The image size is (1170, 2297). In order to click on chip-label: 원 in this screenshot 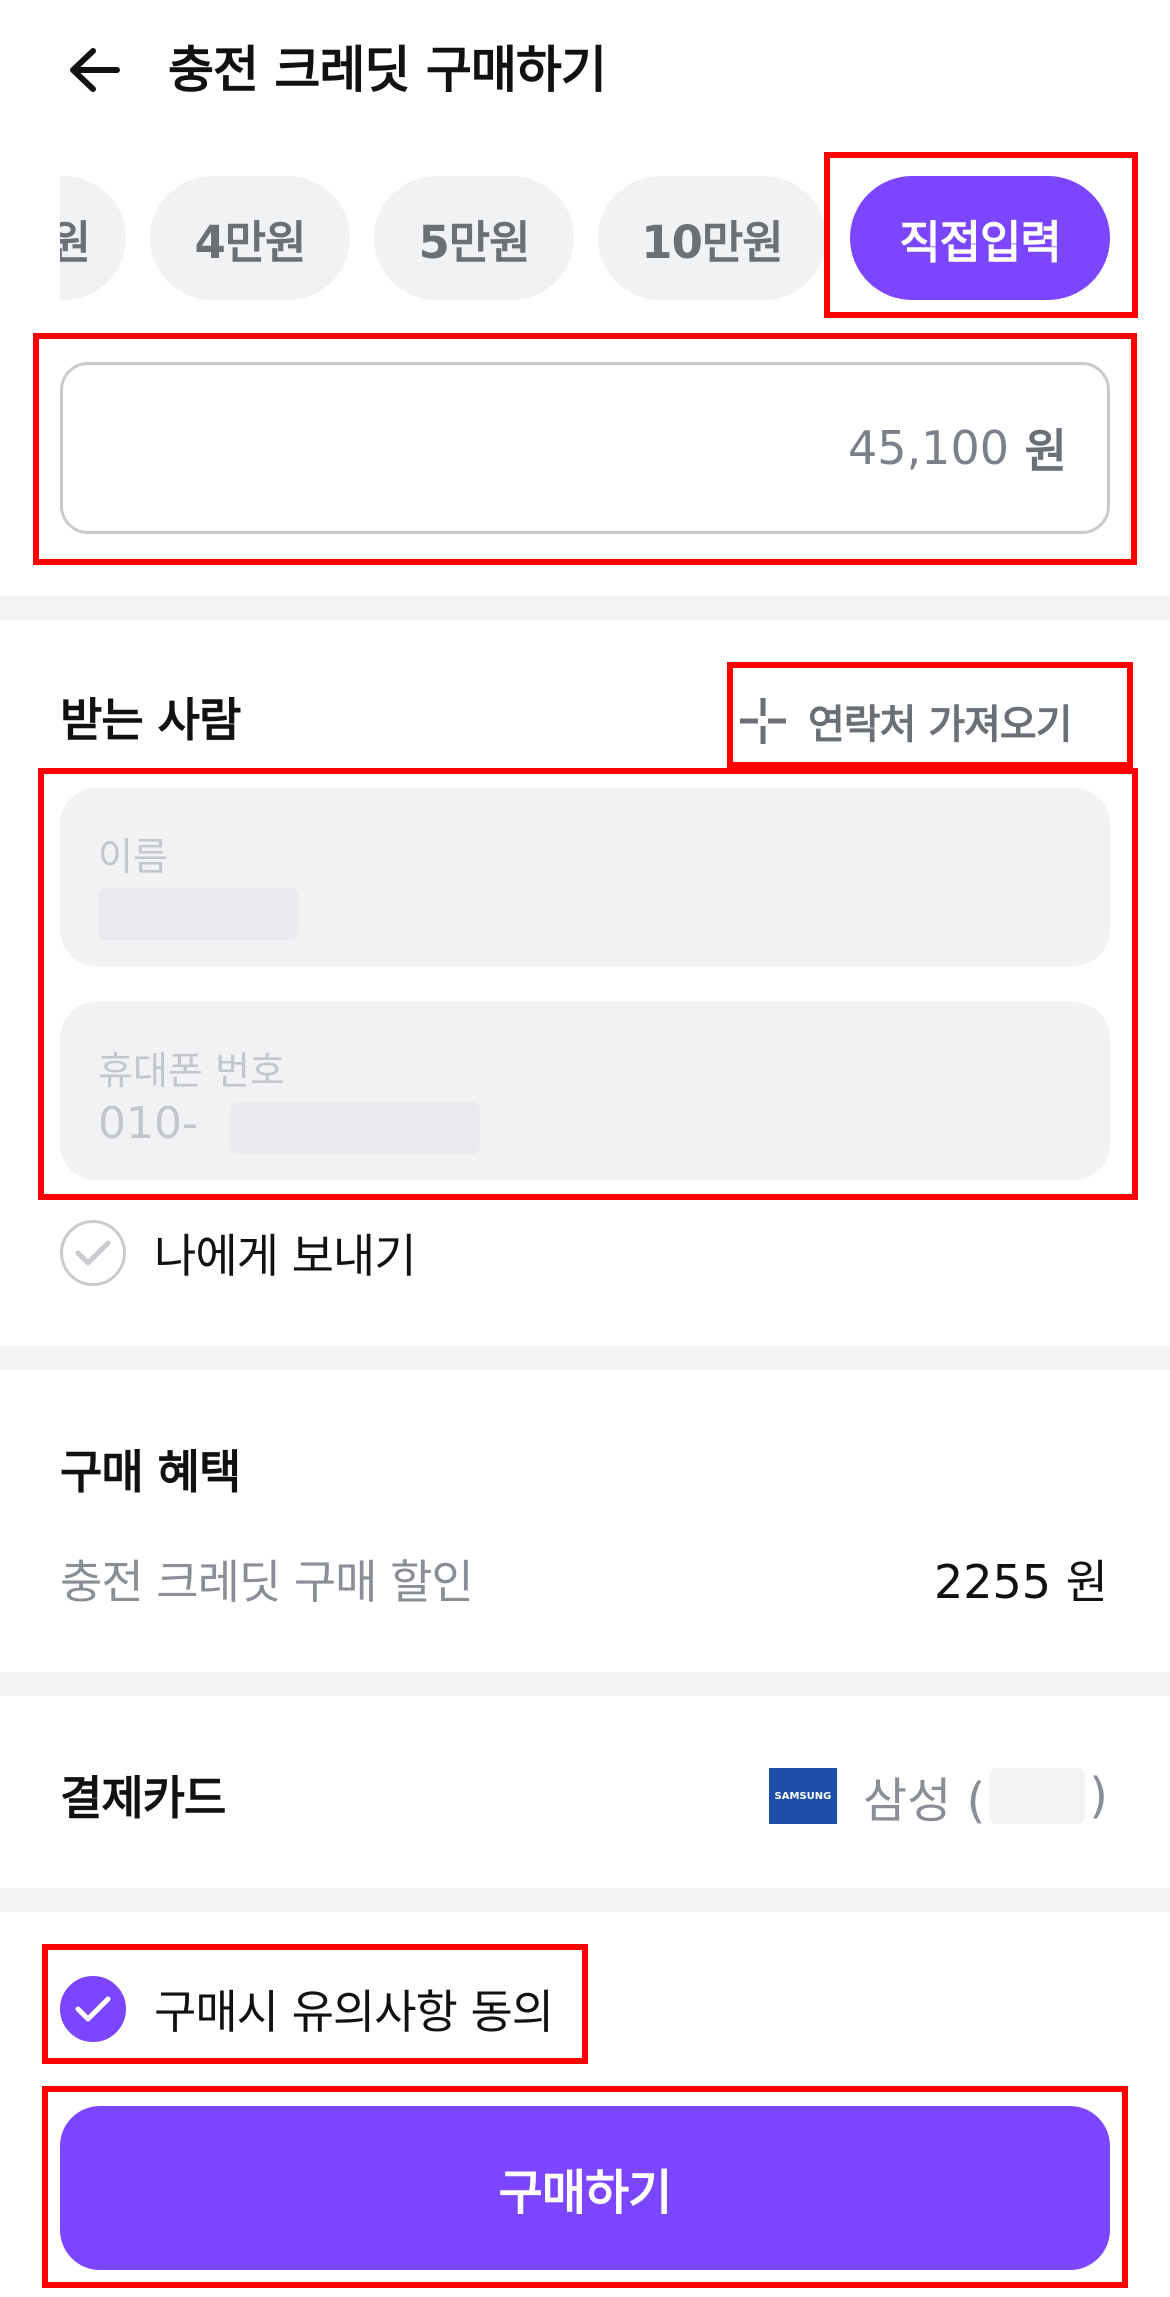, I will do `click(75, 242)`.